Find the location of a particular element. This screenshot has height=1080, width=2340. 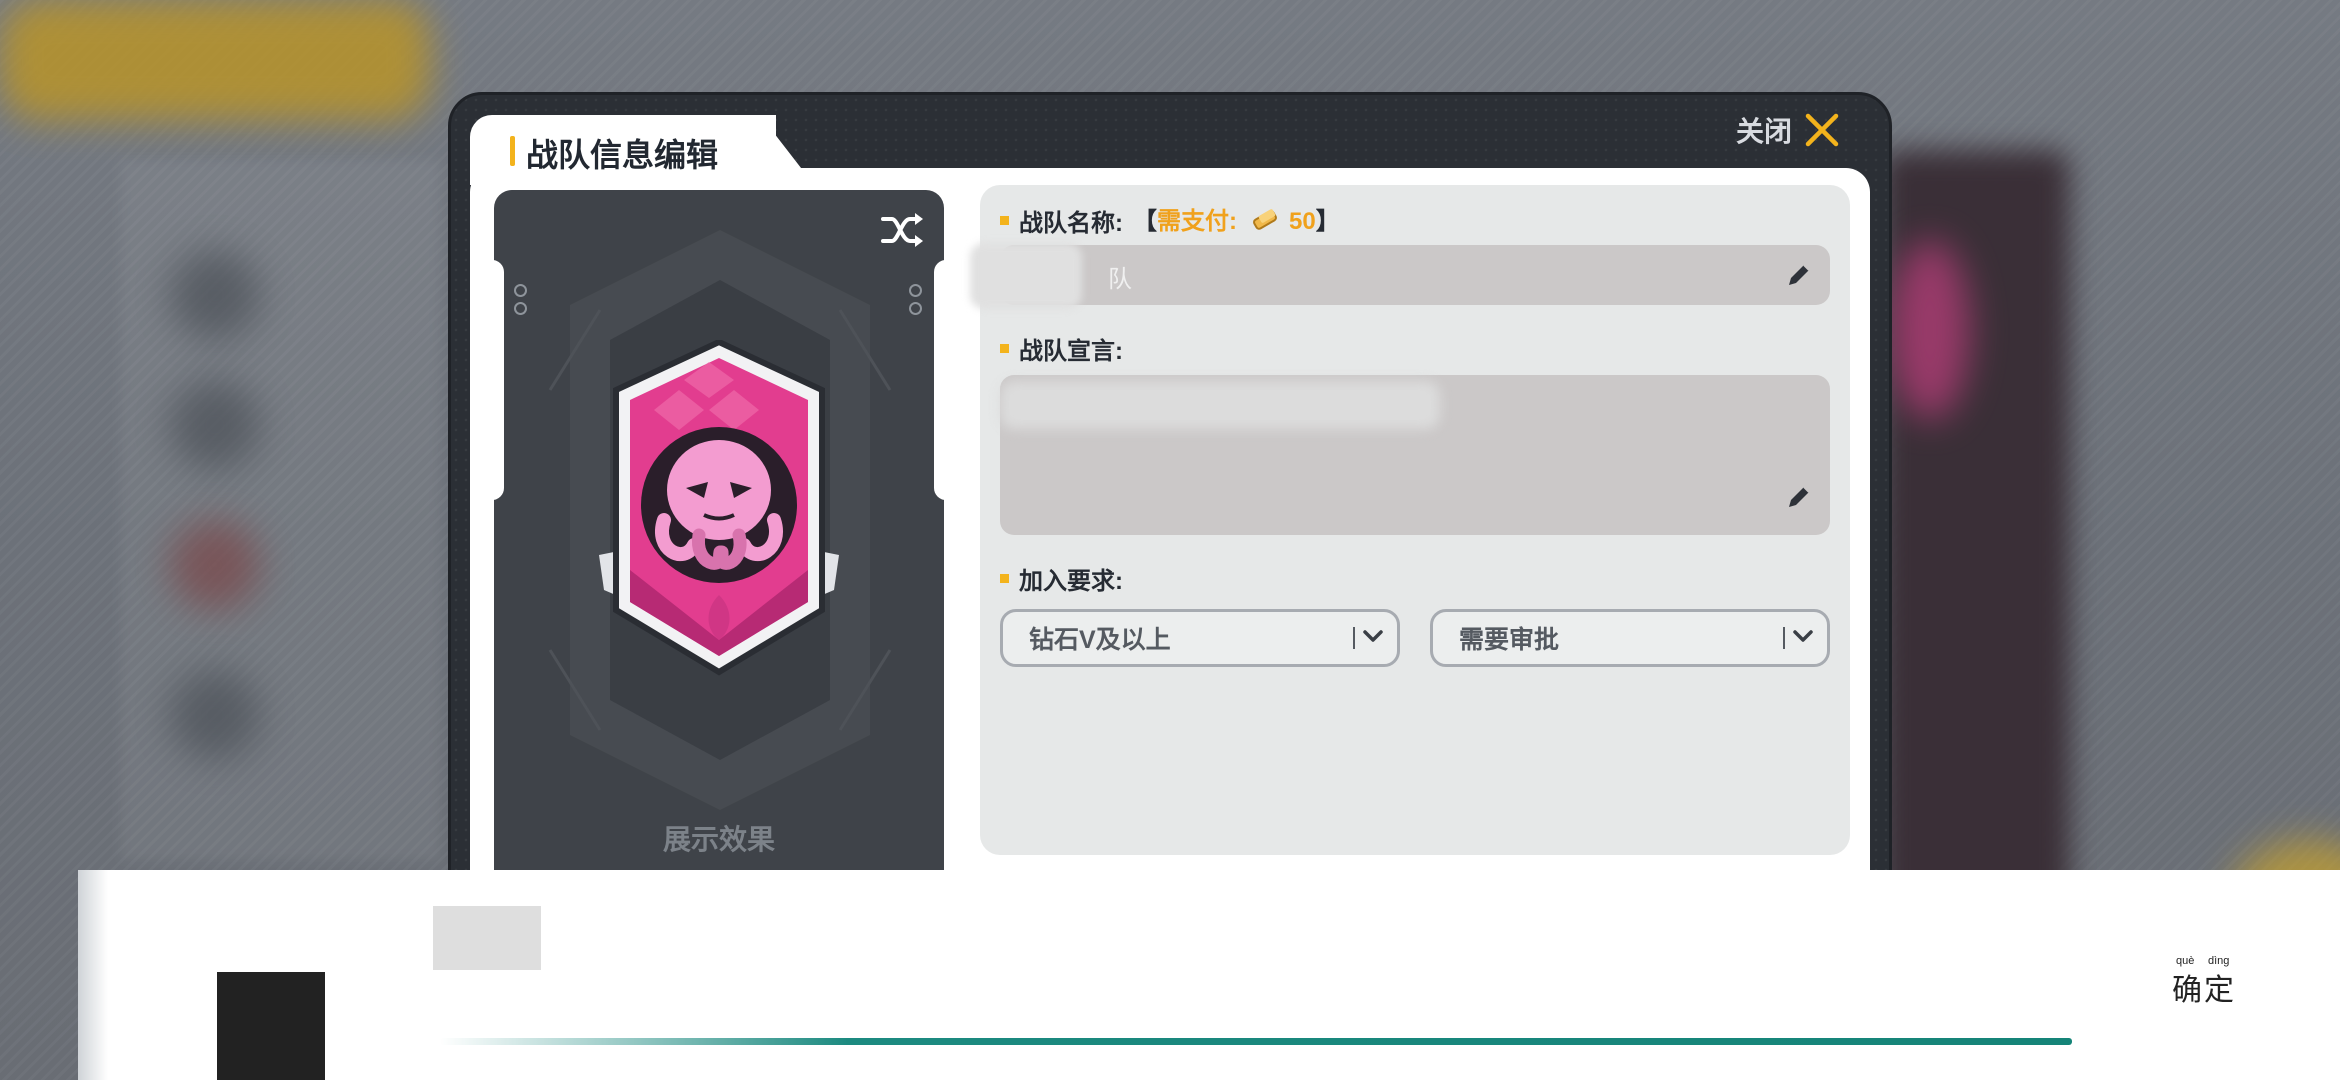

declaration-label-row: 战队宣言: is located at coordinates (1061, 348).